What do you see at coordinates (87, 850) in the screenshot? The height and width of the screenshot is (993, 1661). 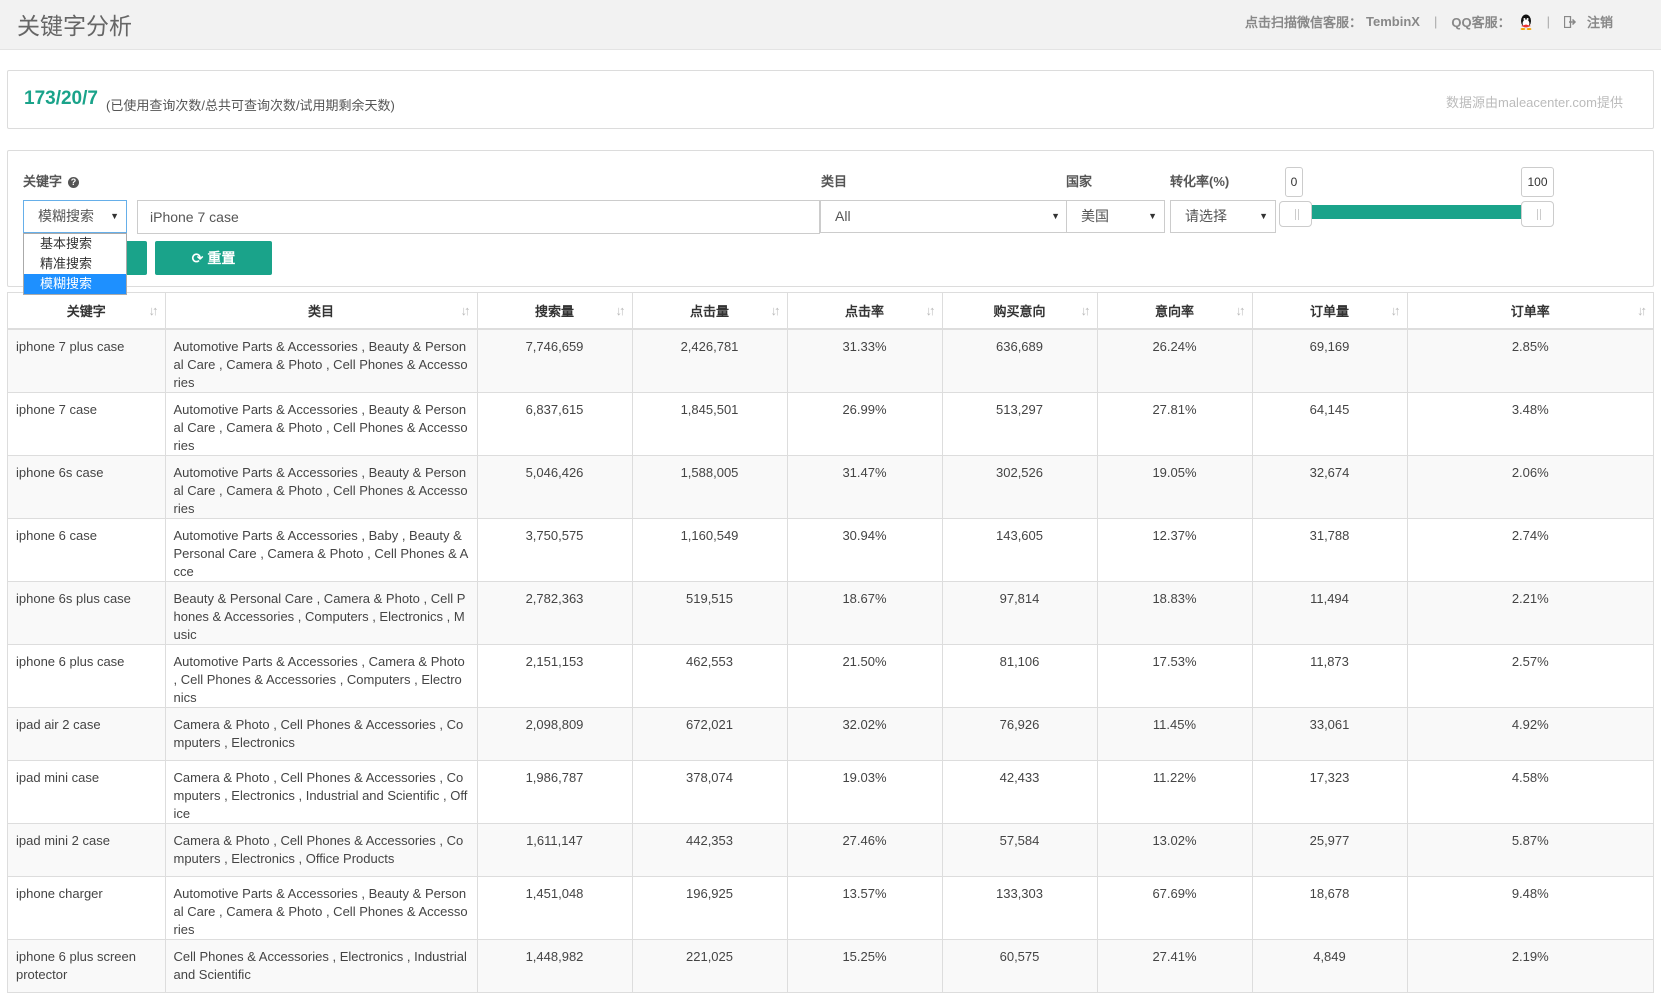 I see `keyword-cell: ipad mini 2 case` at bounding box center [87, 850].